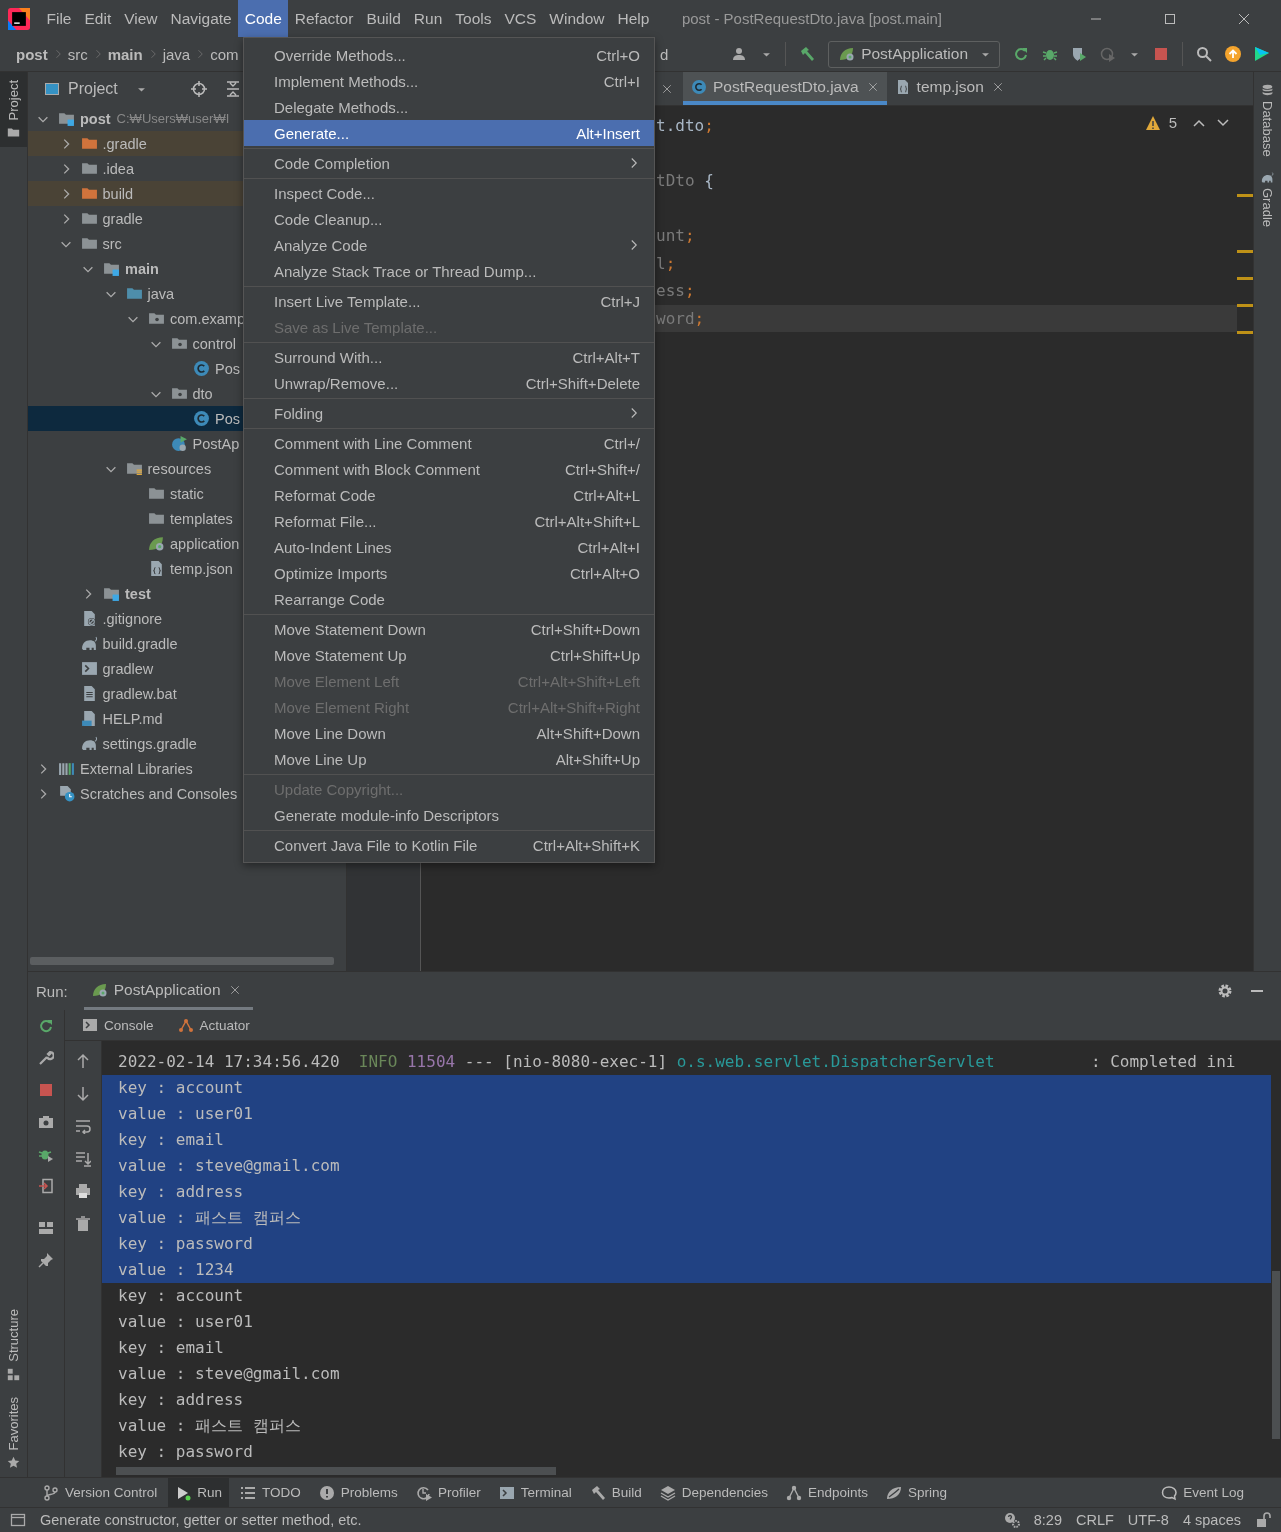 This screenshot has width=1281, height=1532. I want to click on menu-item: Analyze Code, so click(449, 245).